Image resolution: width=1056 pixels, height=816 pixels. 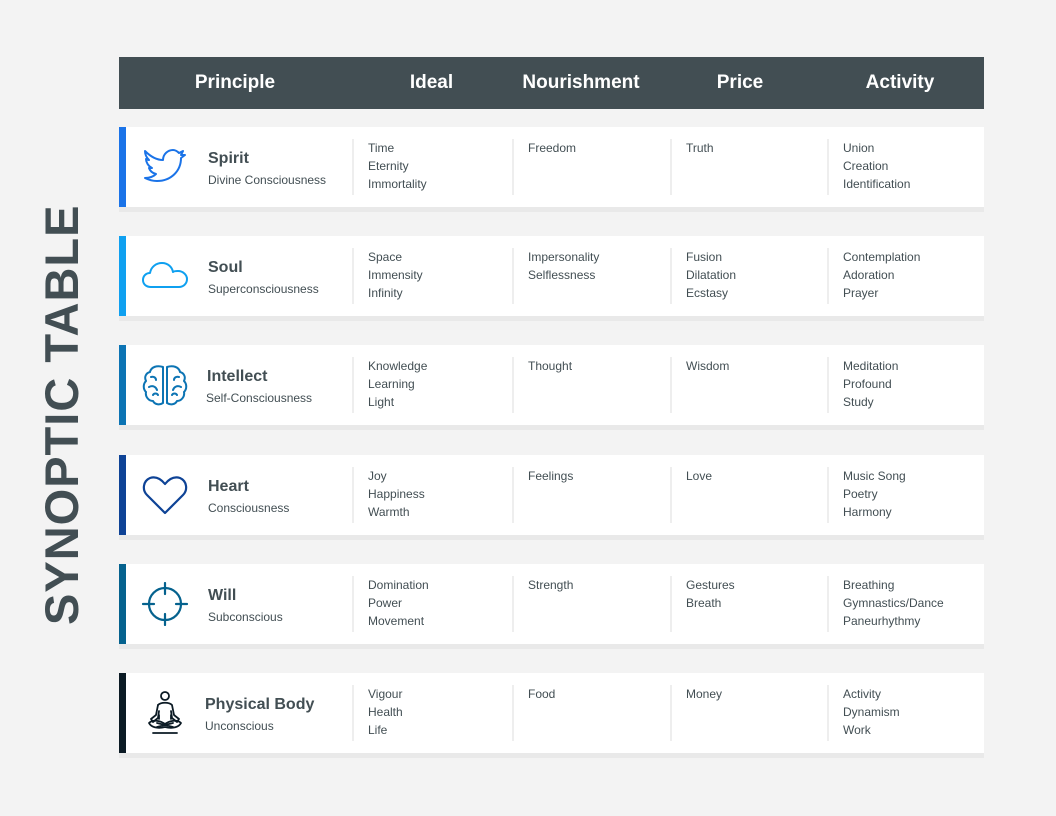 I want to click on cell-item: Dynamism, so click(x=871, y=712).